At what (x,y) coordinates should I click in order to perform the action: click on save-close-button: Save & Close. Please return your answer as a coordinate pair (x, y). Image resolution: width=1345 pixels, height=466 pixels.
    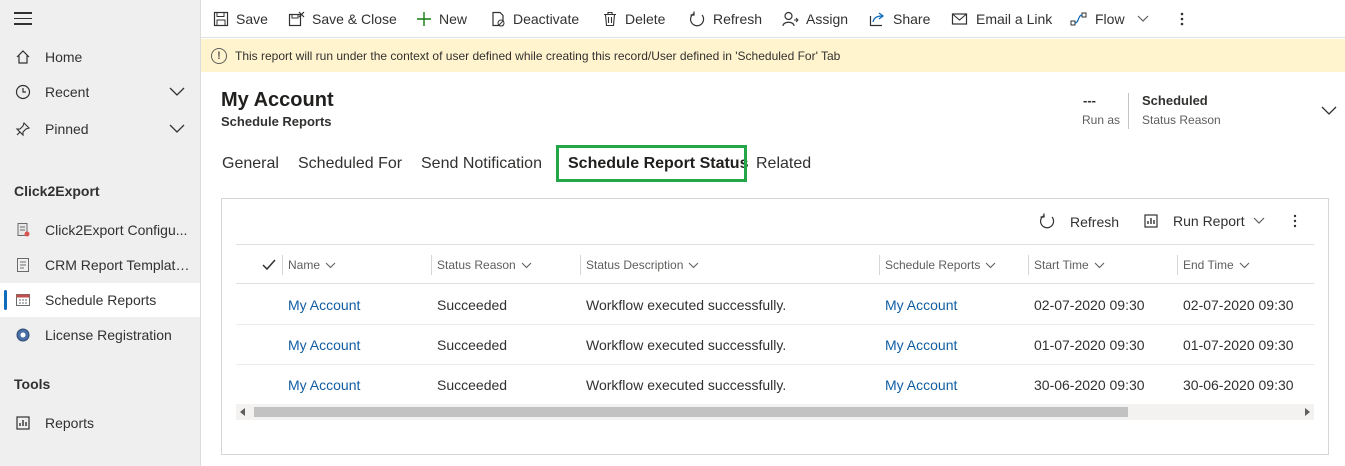
    Looking at the image, I should click on (342, 19).